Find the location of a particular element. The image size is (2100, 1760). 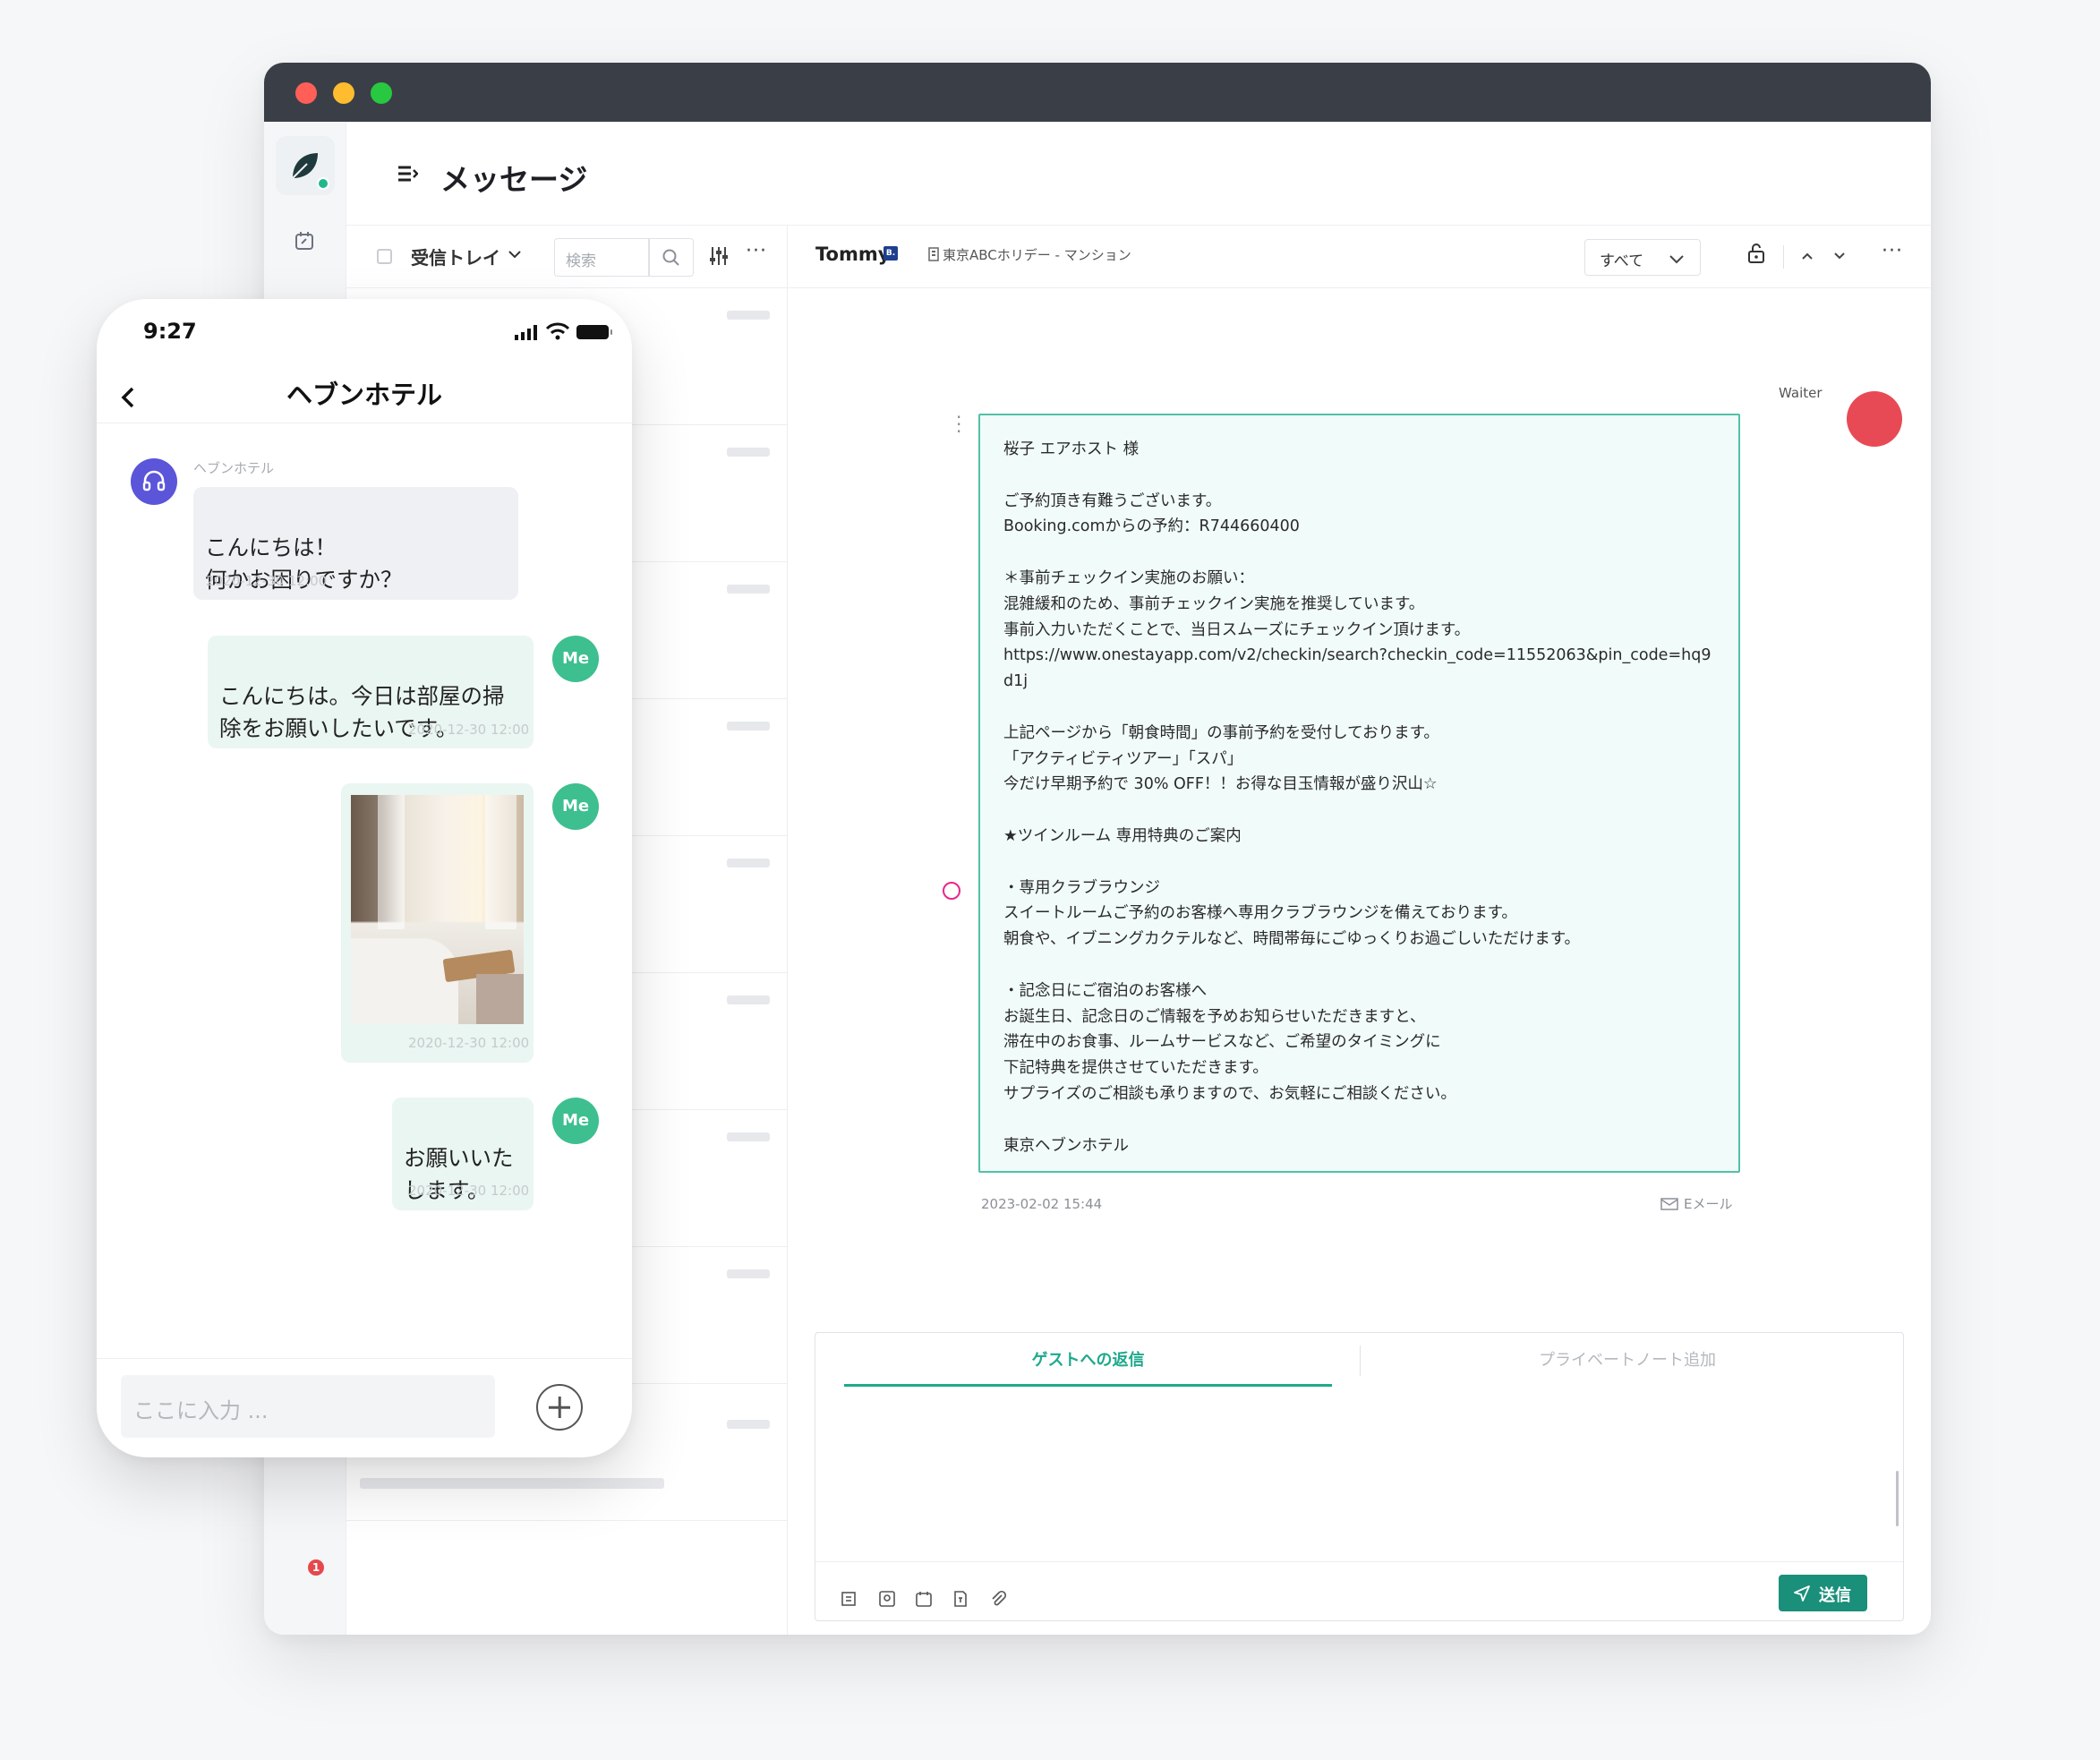

chat-toolbar: Tommy B. 東京ABCホリデー - マンション すべて ··· is located at coordinates (1360, 257).